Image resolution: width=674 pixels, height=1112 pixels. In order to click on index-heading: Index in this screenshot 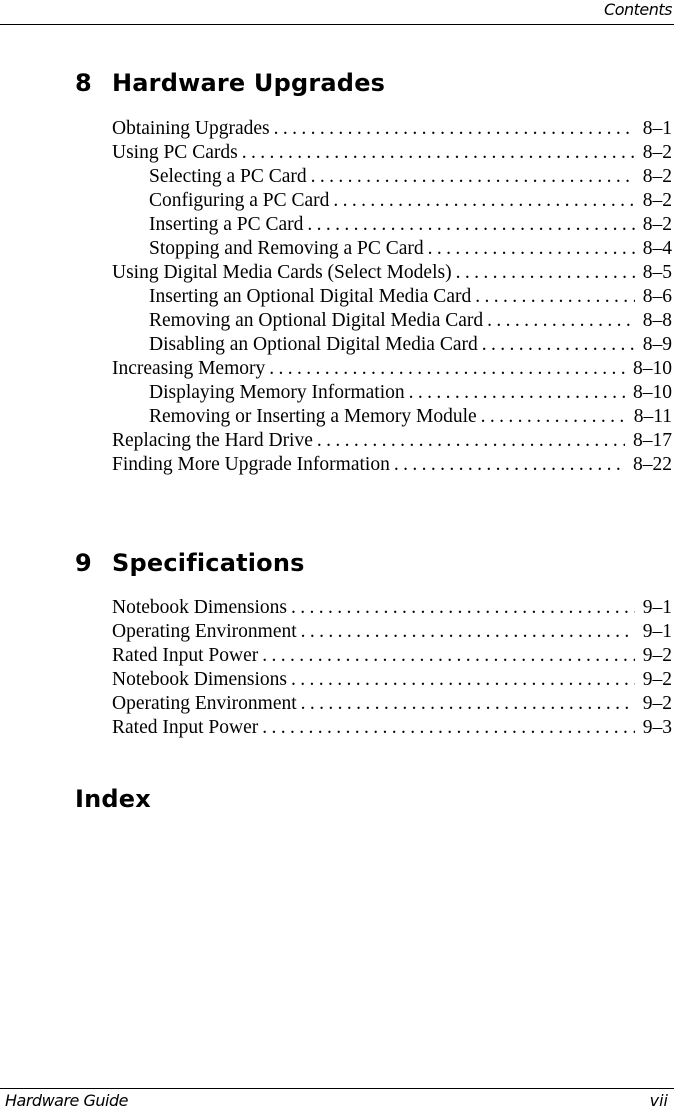, I will do `click(113, 799)`.